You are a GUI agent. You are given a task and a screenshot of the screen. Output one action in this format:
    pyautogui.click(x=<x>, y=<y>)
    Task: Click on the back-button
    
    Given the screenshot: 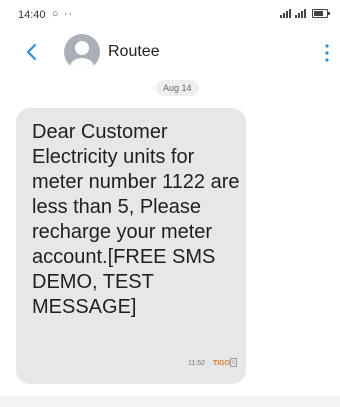 What is the action you would take?
    pyautogui.click(x=32, y=52)
    